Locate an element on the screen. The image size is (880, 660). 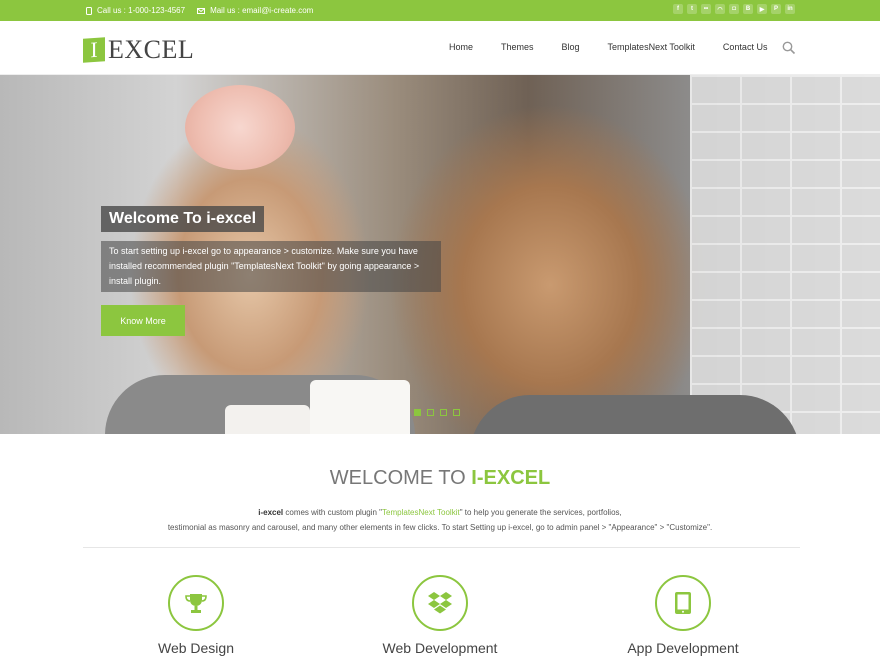
linkedin-icon: in is located at coordinates (790, 9).